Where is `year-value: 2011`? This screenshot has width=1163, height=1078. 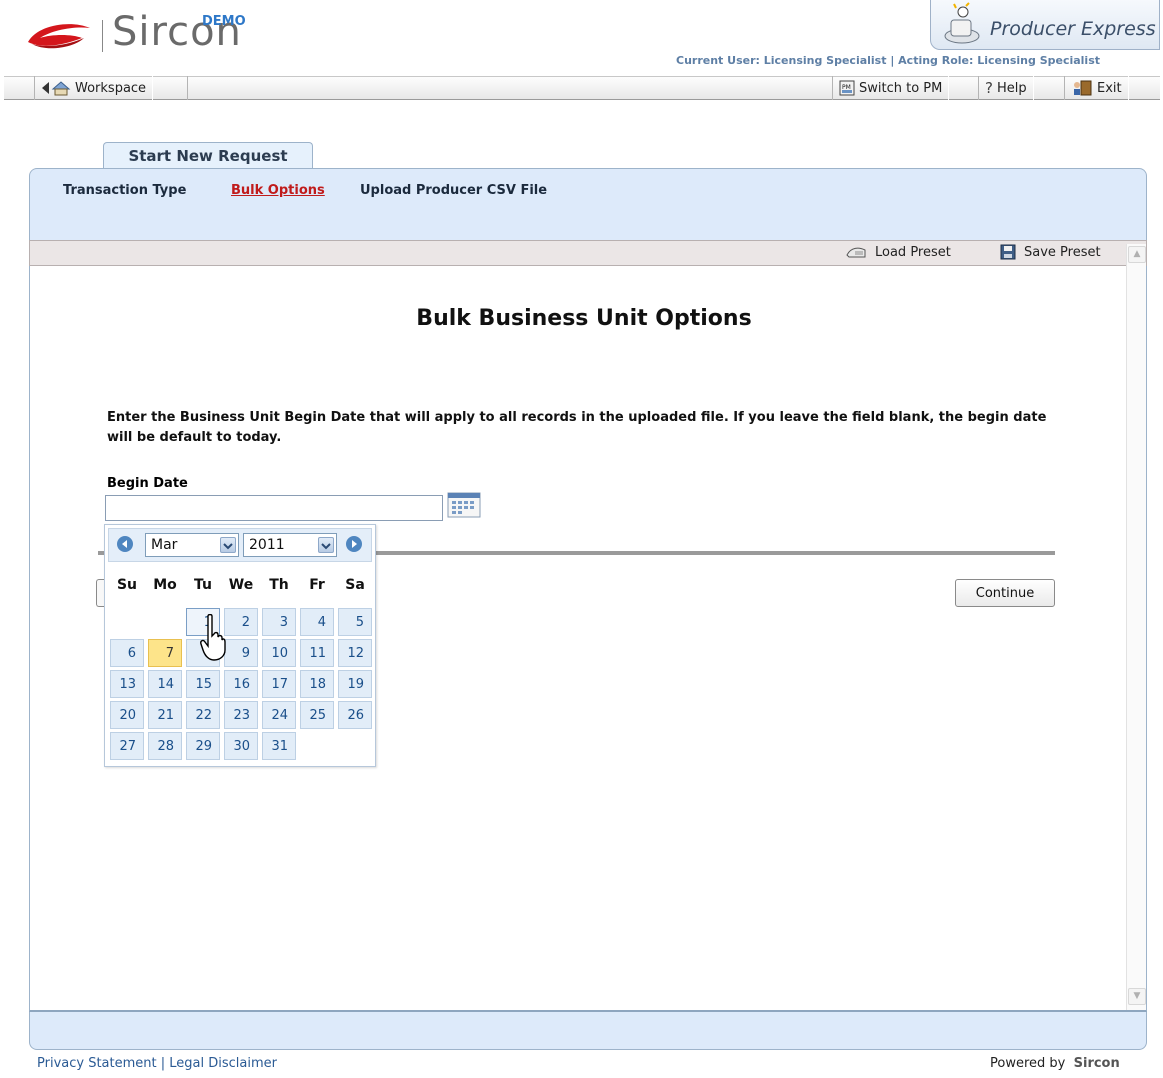
year-value: 2011 is located at coordinates (267, 545).